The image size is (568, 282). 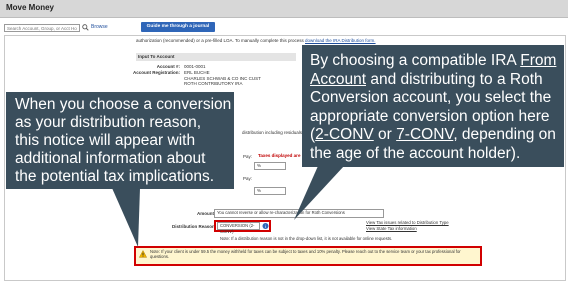 I want to click on browse-link: Browse, so click(x=99, y=27).